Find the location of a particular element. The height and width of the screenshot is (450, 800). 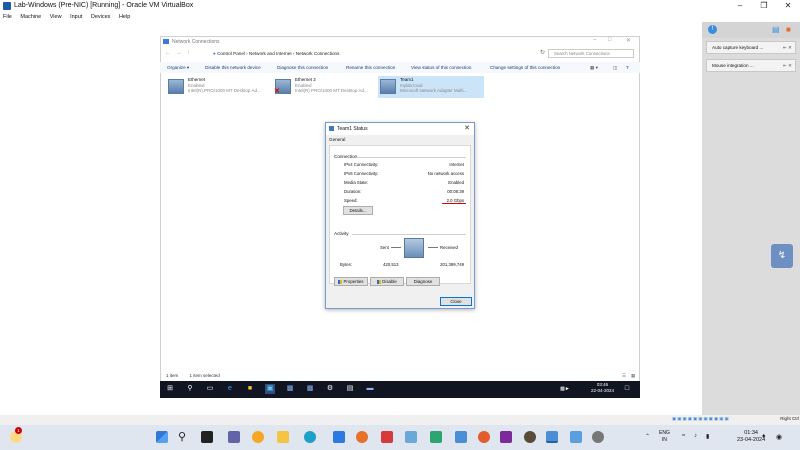

close-icon: ✕ is located at coordinates (788, 6).